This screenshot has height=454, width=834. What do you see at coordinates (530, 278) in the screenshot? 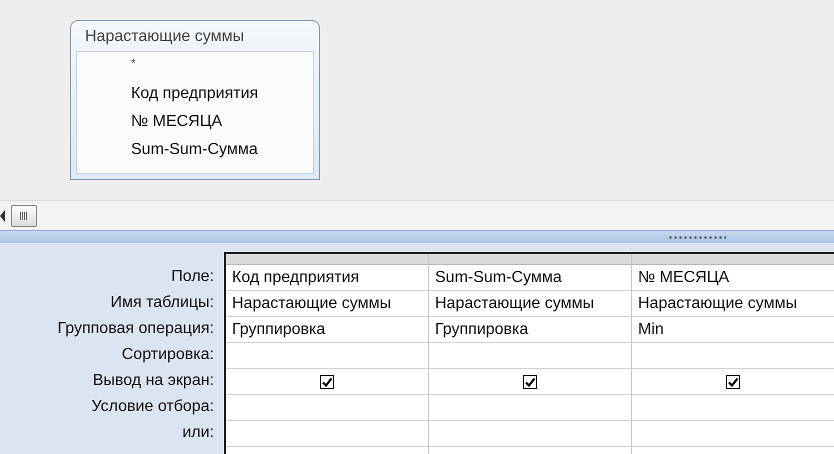
I see `table-cell: Sum-Sum-Сумма` at bounding box center [530, 278].